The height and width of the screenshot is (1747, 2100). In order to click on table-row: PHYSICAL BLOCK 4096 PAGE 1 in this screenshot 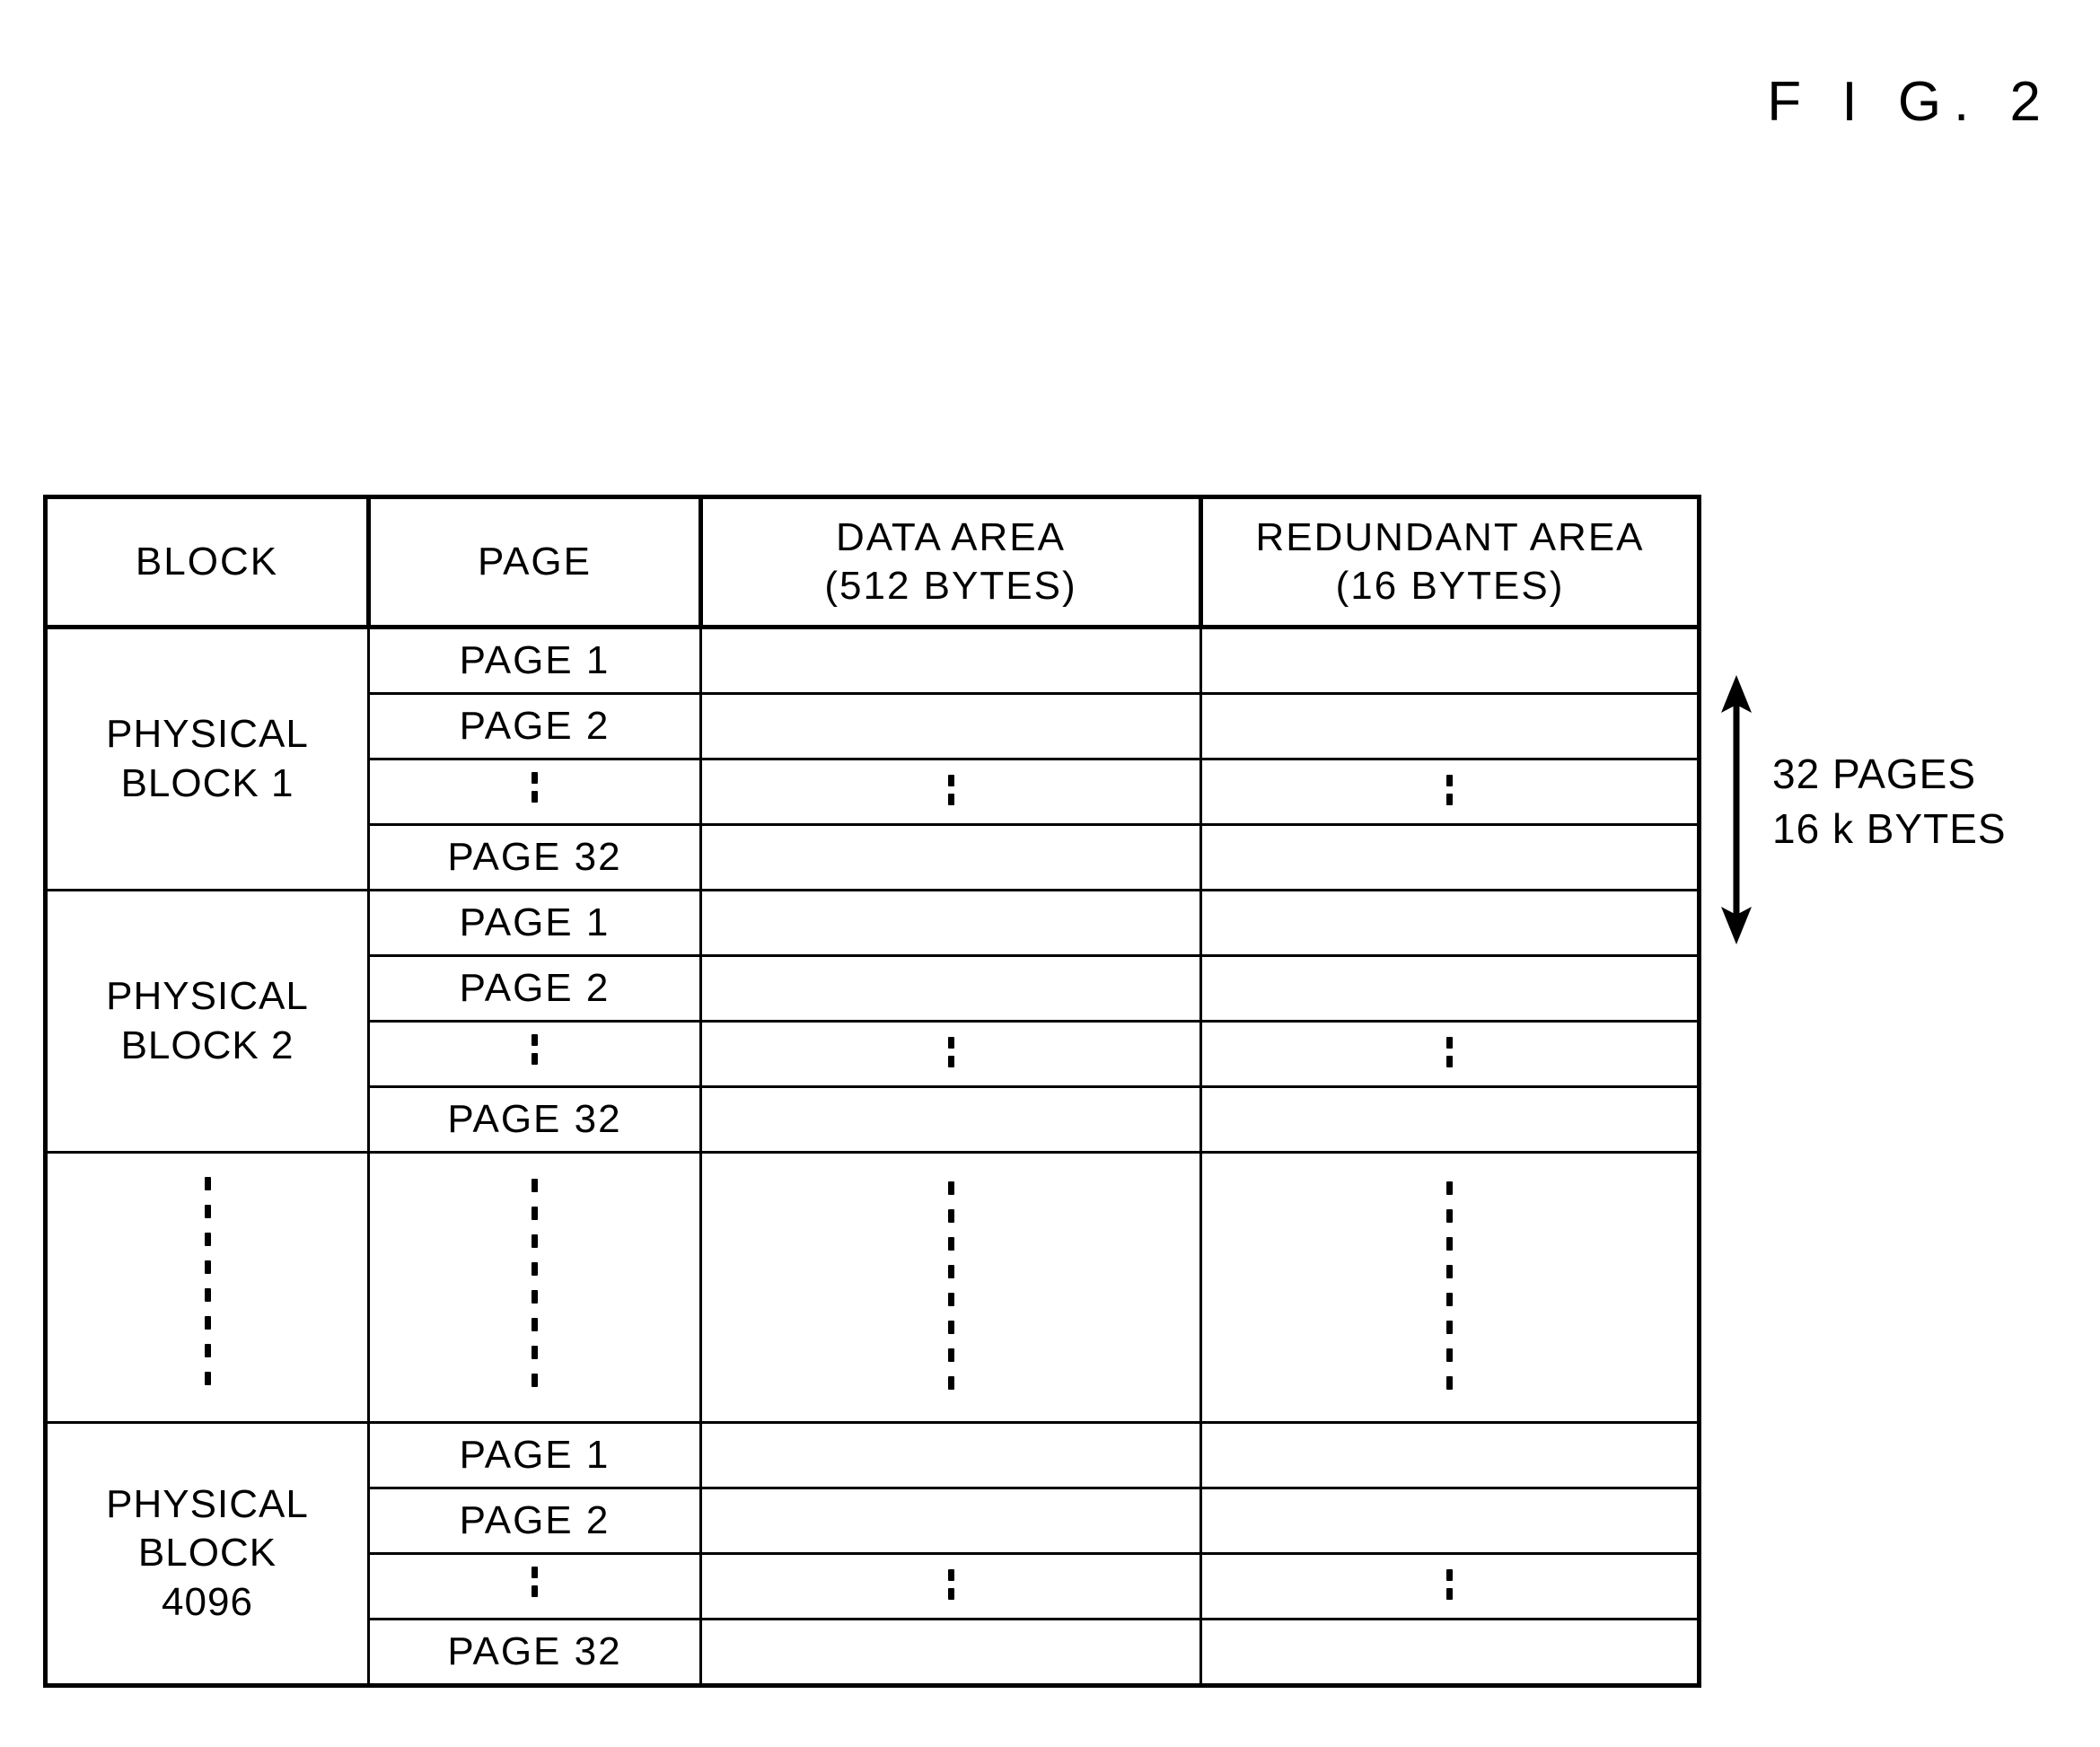, I will do `click(872, 1554)`.